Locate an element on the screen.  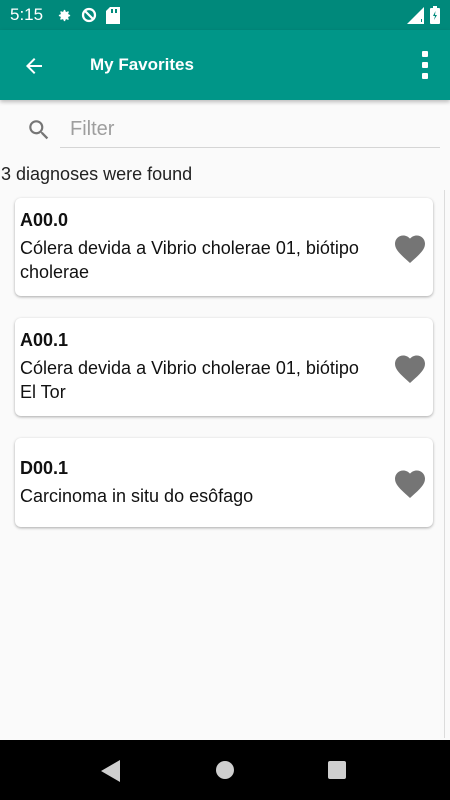
status-icons-left is located at coordinates (88, 17).